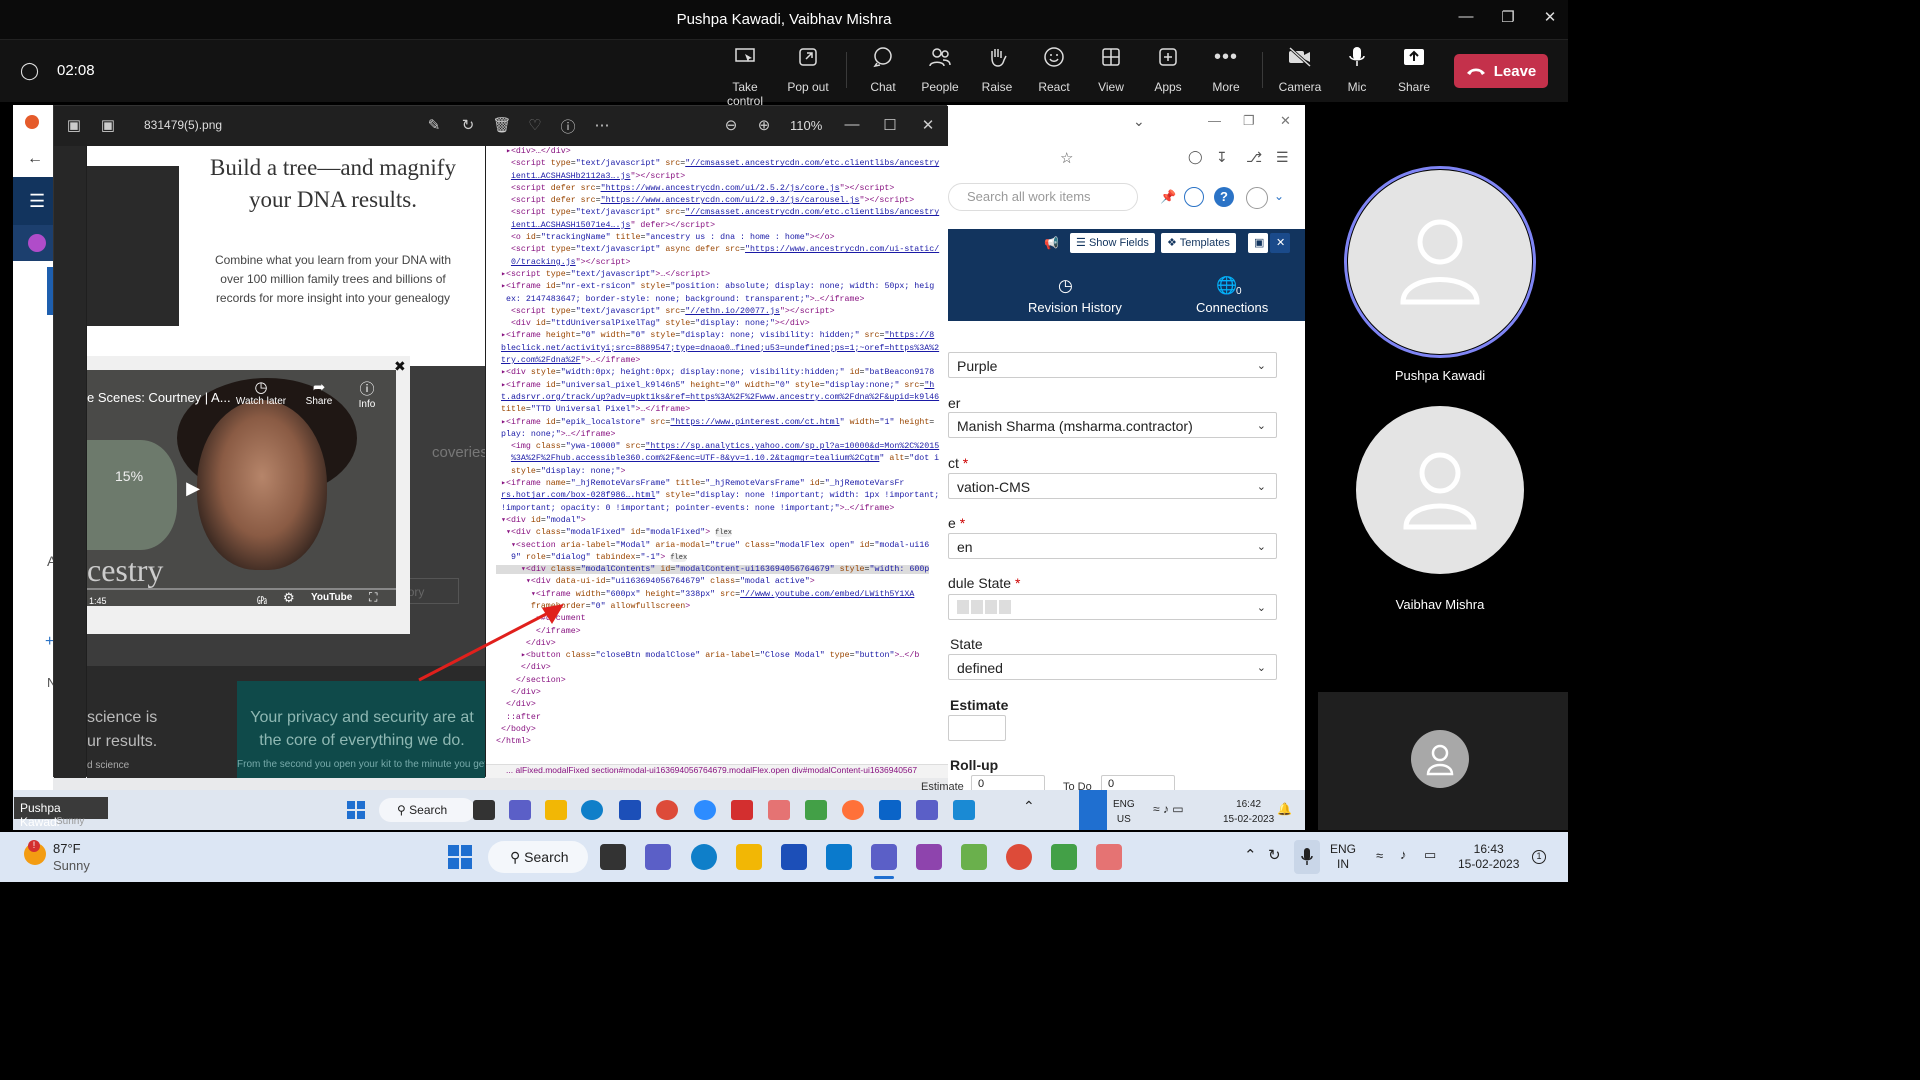 Image resolution: width=1920 pixels, height=1080 pixels. I want to click on wifi-icon: ≈, so click(1379, 855).